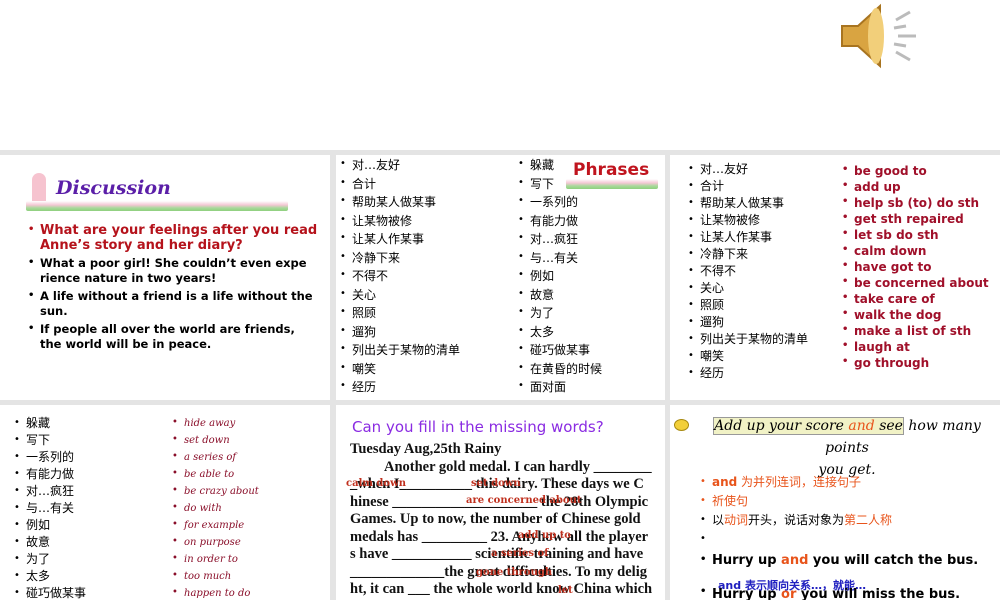 The width and height of the screenshot is (1000, 600). I want to click on list-item: 躲藏, so click(50, 423).